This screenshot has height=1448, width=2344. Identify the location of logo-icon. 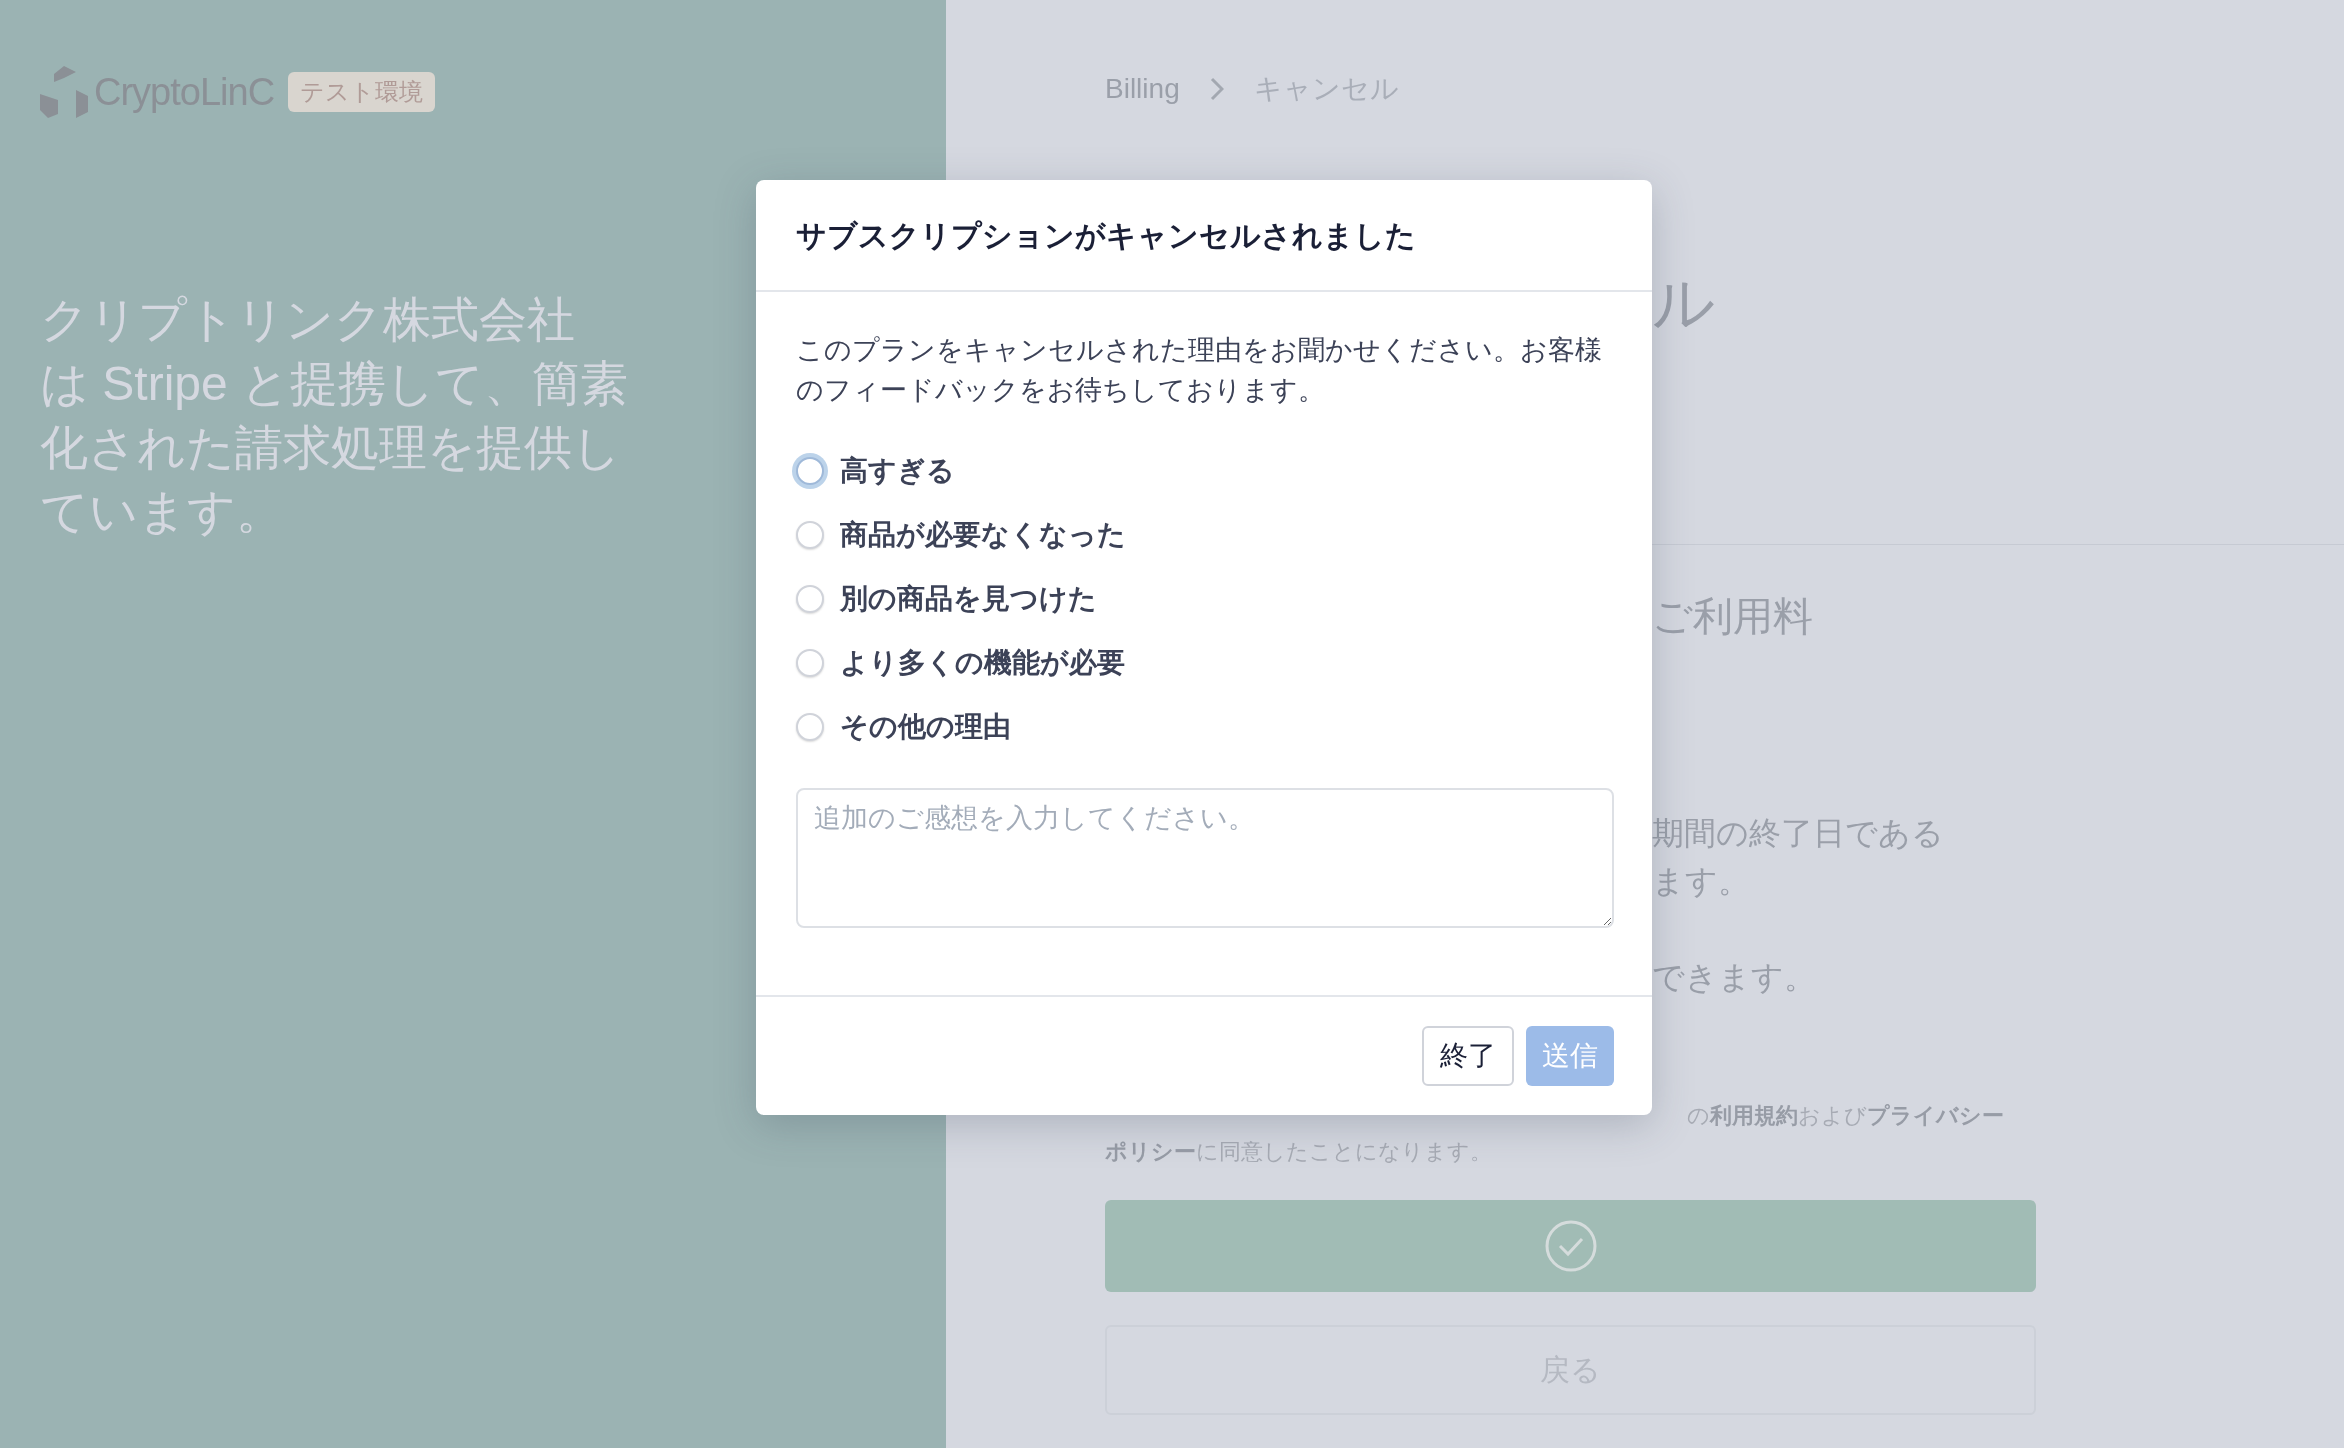
(64, 92).